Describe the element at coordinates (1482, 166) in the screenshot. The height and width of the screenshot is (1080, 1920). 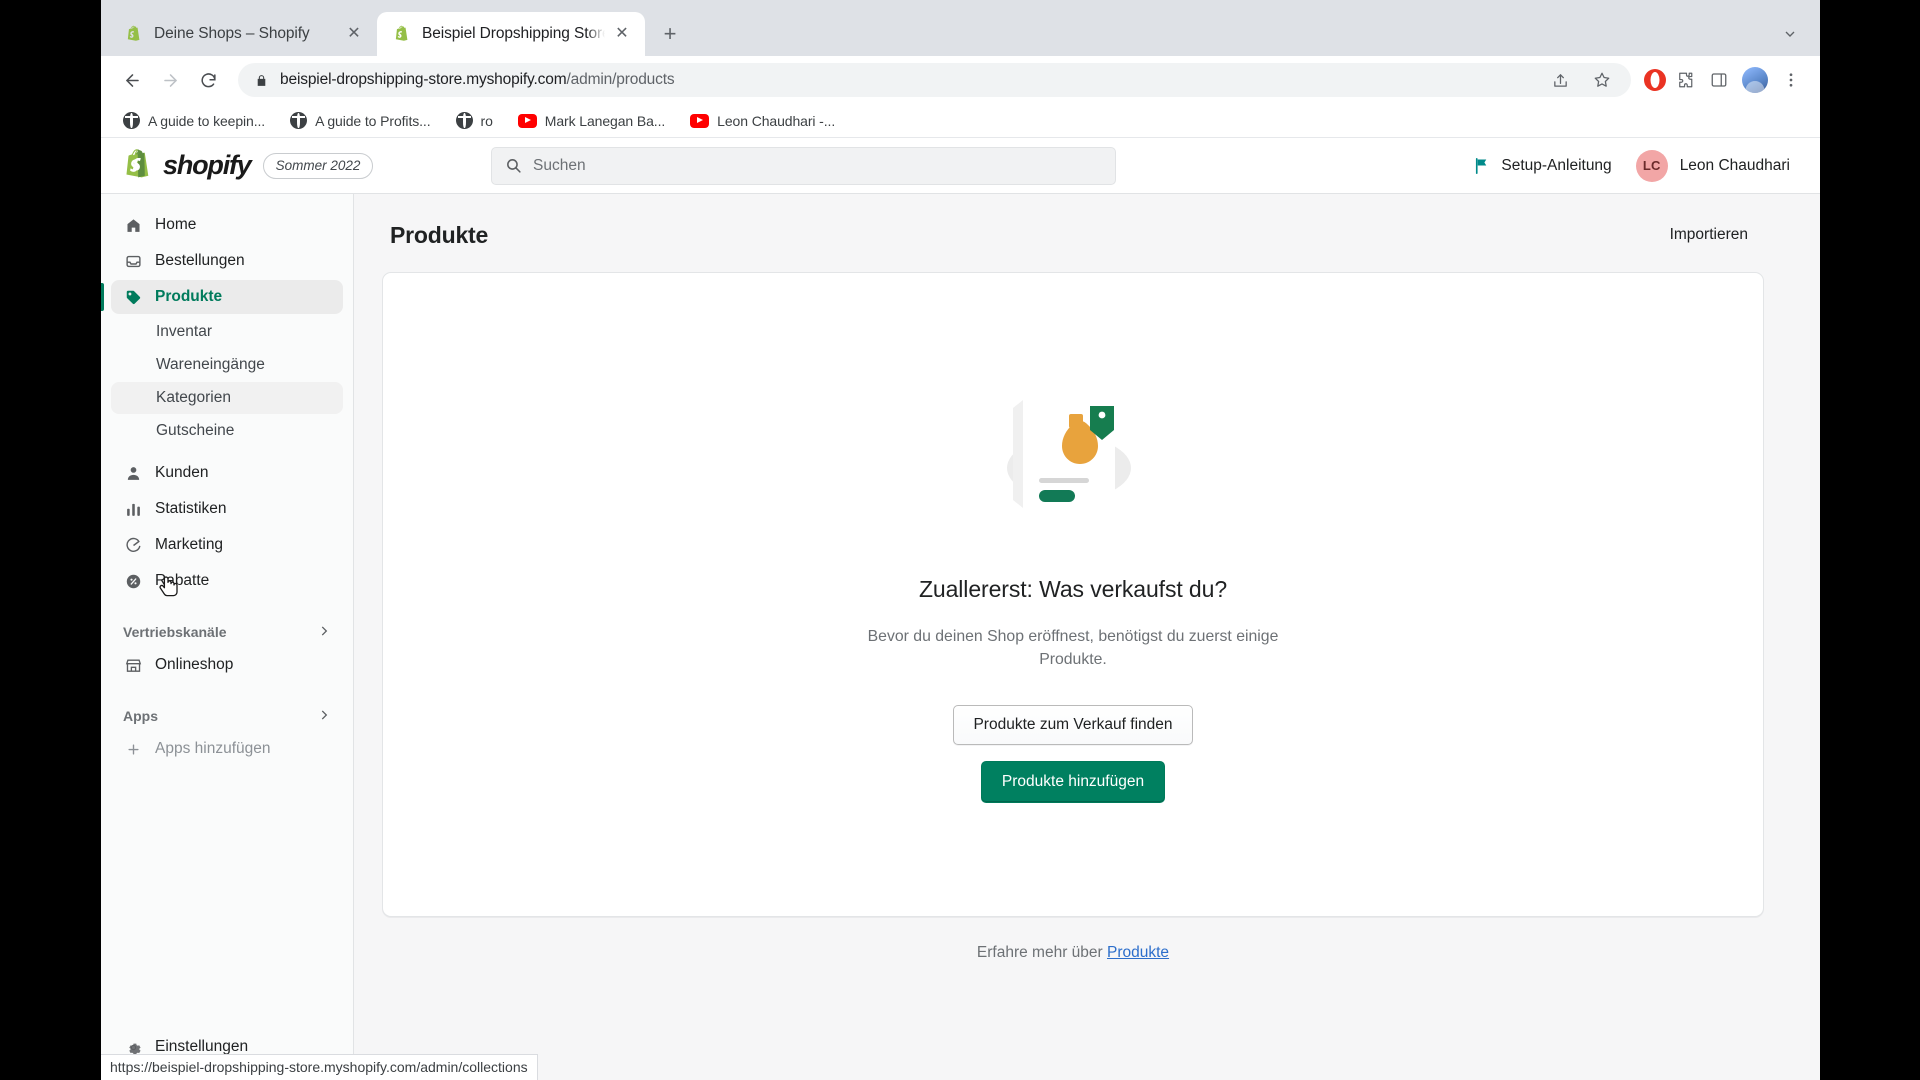
I see `flag-icon` at that location.